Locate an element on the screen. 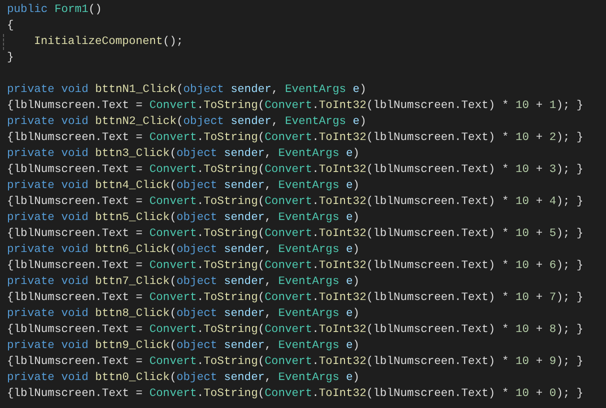 Image resolution: width=606 pixels, height=408 pixels. code-line: private void bttnN2_Click(object sender, EventArgs e) is located at coordinates (186, 122).